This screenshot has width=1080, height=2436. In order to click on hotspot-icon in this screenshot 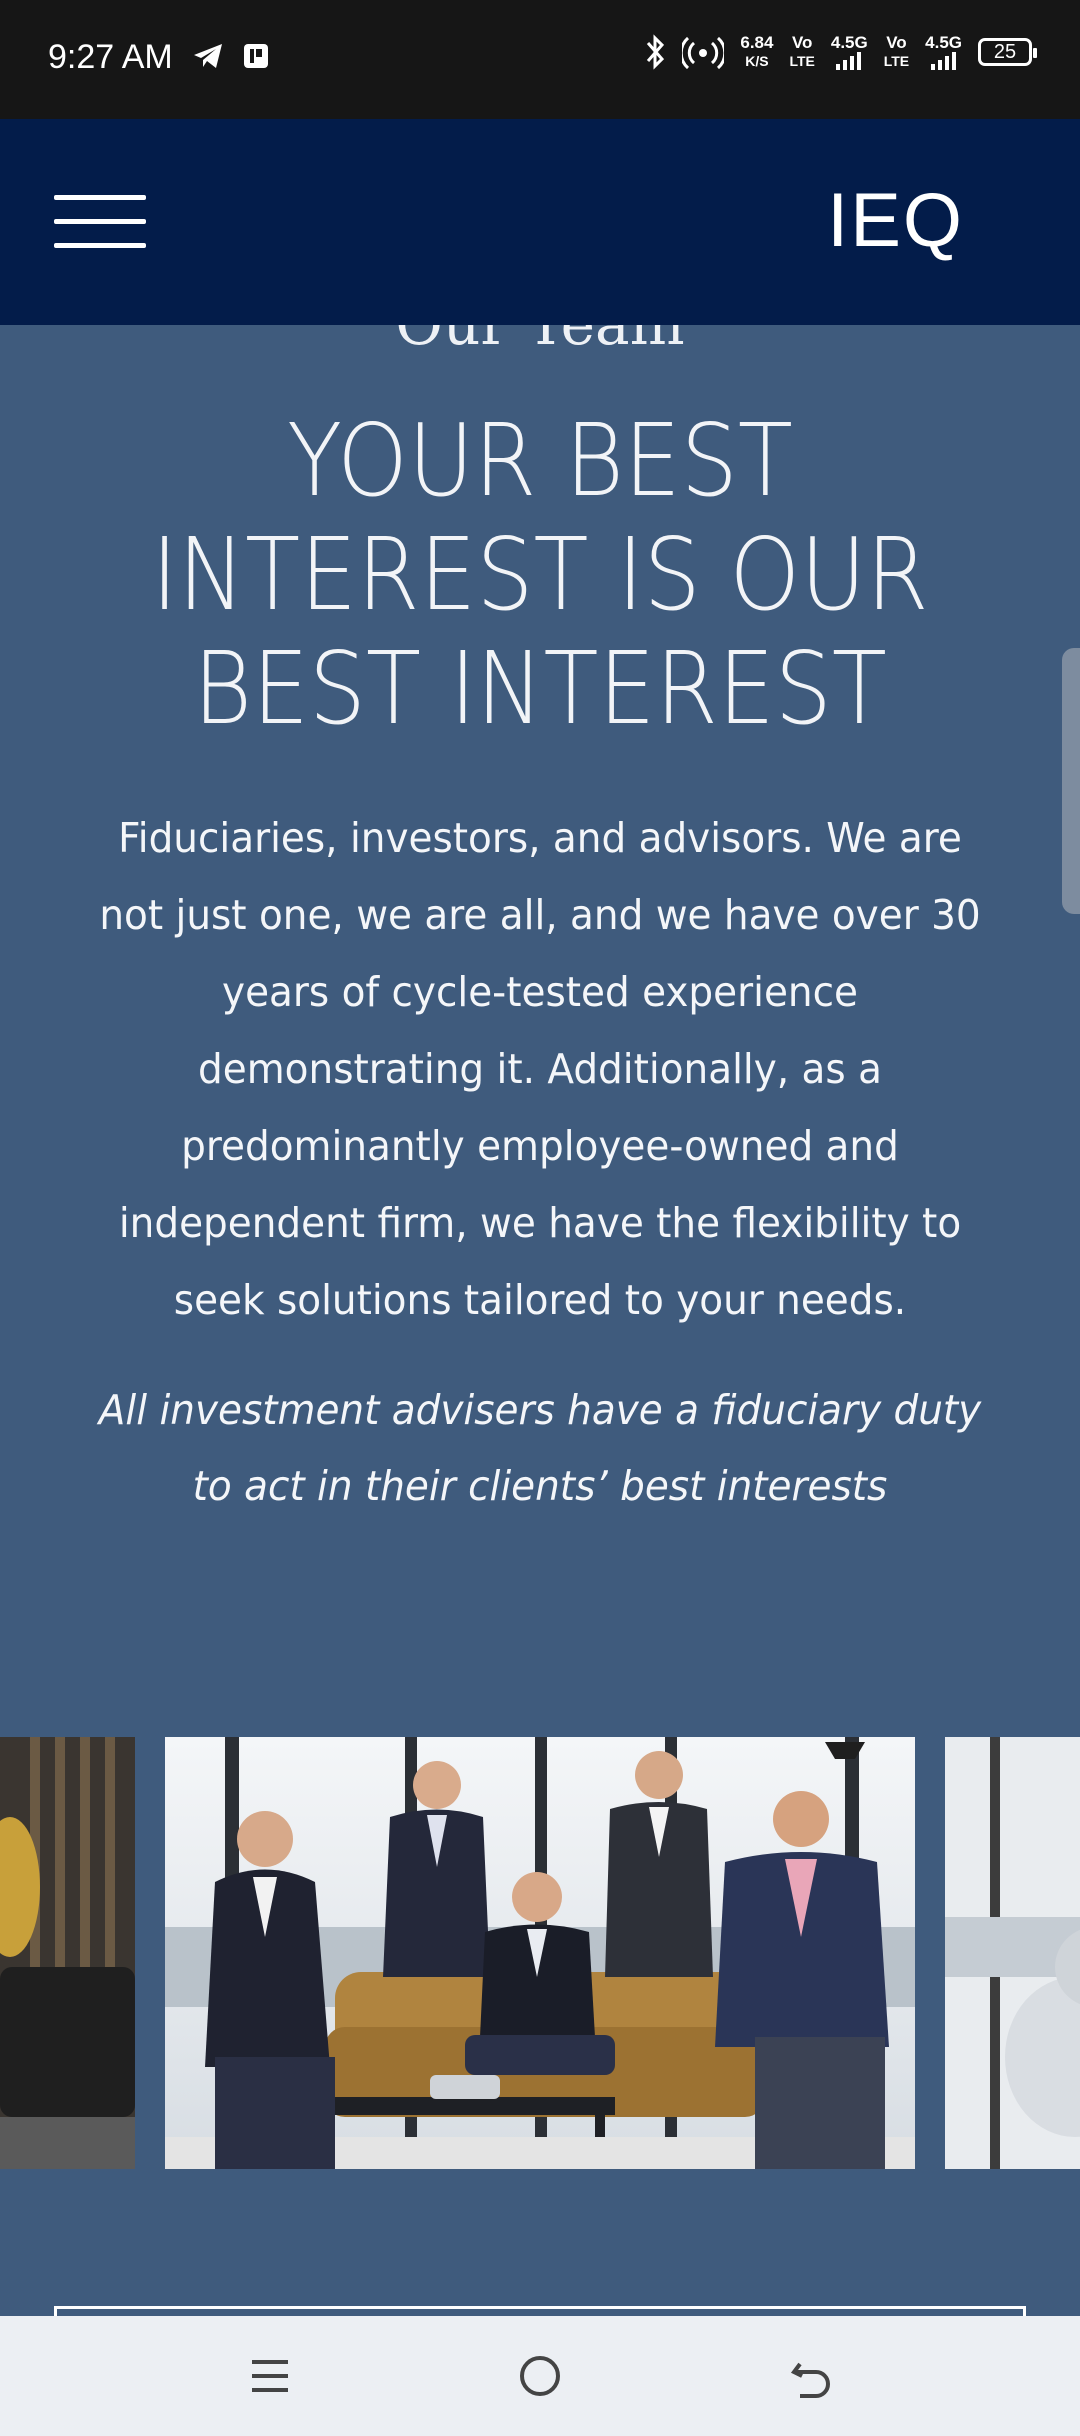, I will do `click(703, 52)`.